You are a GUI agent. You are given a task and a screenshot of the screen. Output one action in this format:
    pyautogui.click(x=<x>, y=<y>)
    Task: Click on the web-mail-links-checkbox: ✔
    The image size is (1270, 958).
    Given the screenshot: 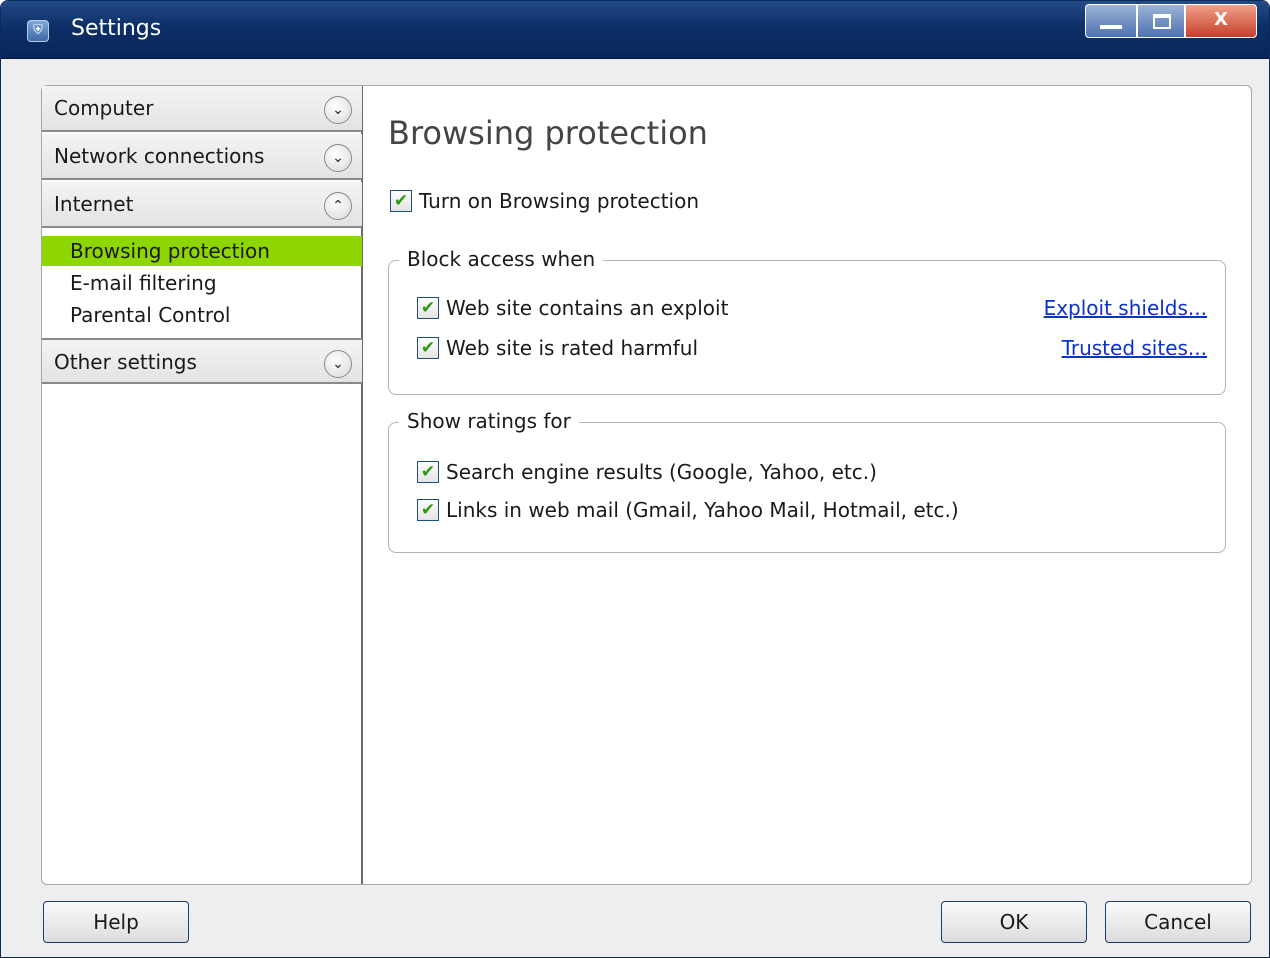 What is the action you would take?
    pyautogui.click(x=428, y=510)
    